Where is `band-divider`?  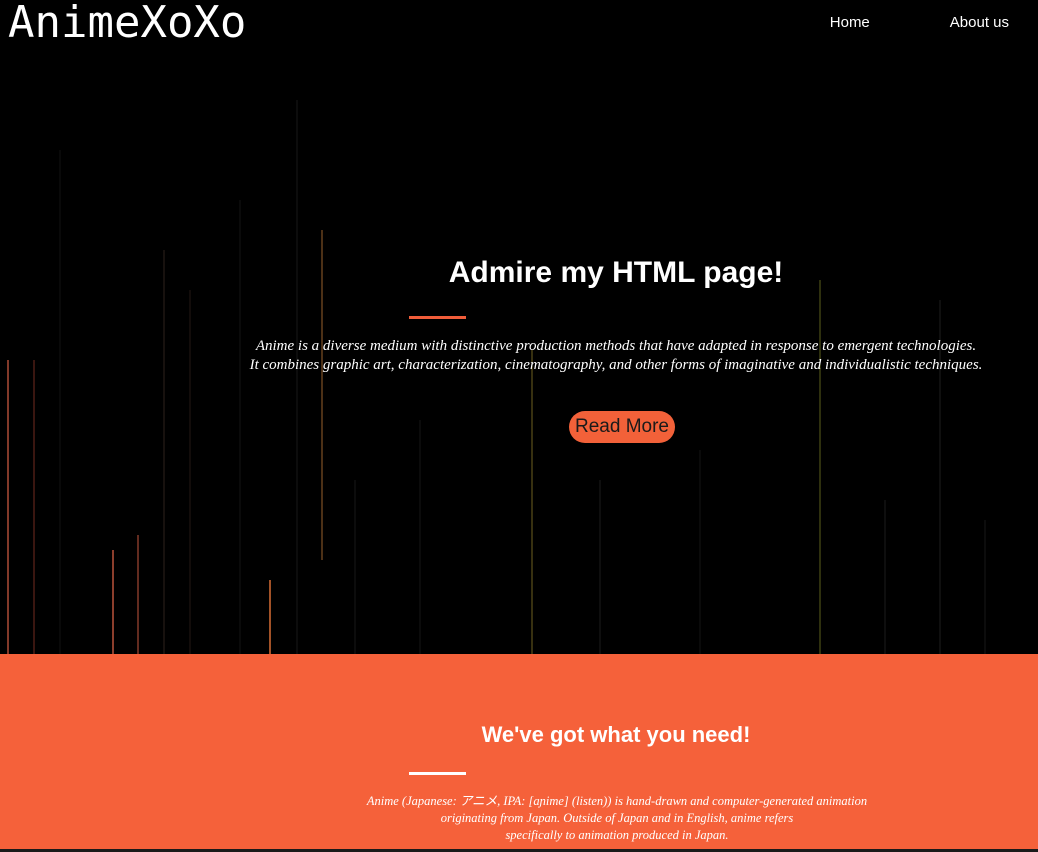
band-divider is located at coordinates (437, 773).